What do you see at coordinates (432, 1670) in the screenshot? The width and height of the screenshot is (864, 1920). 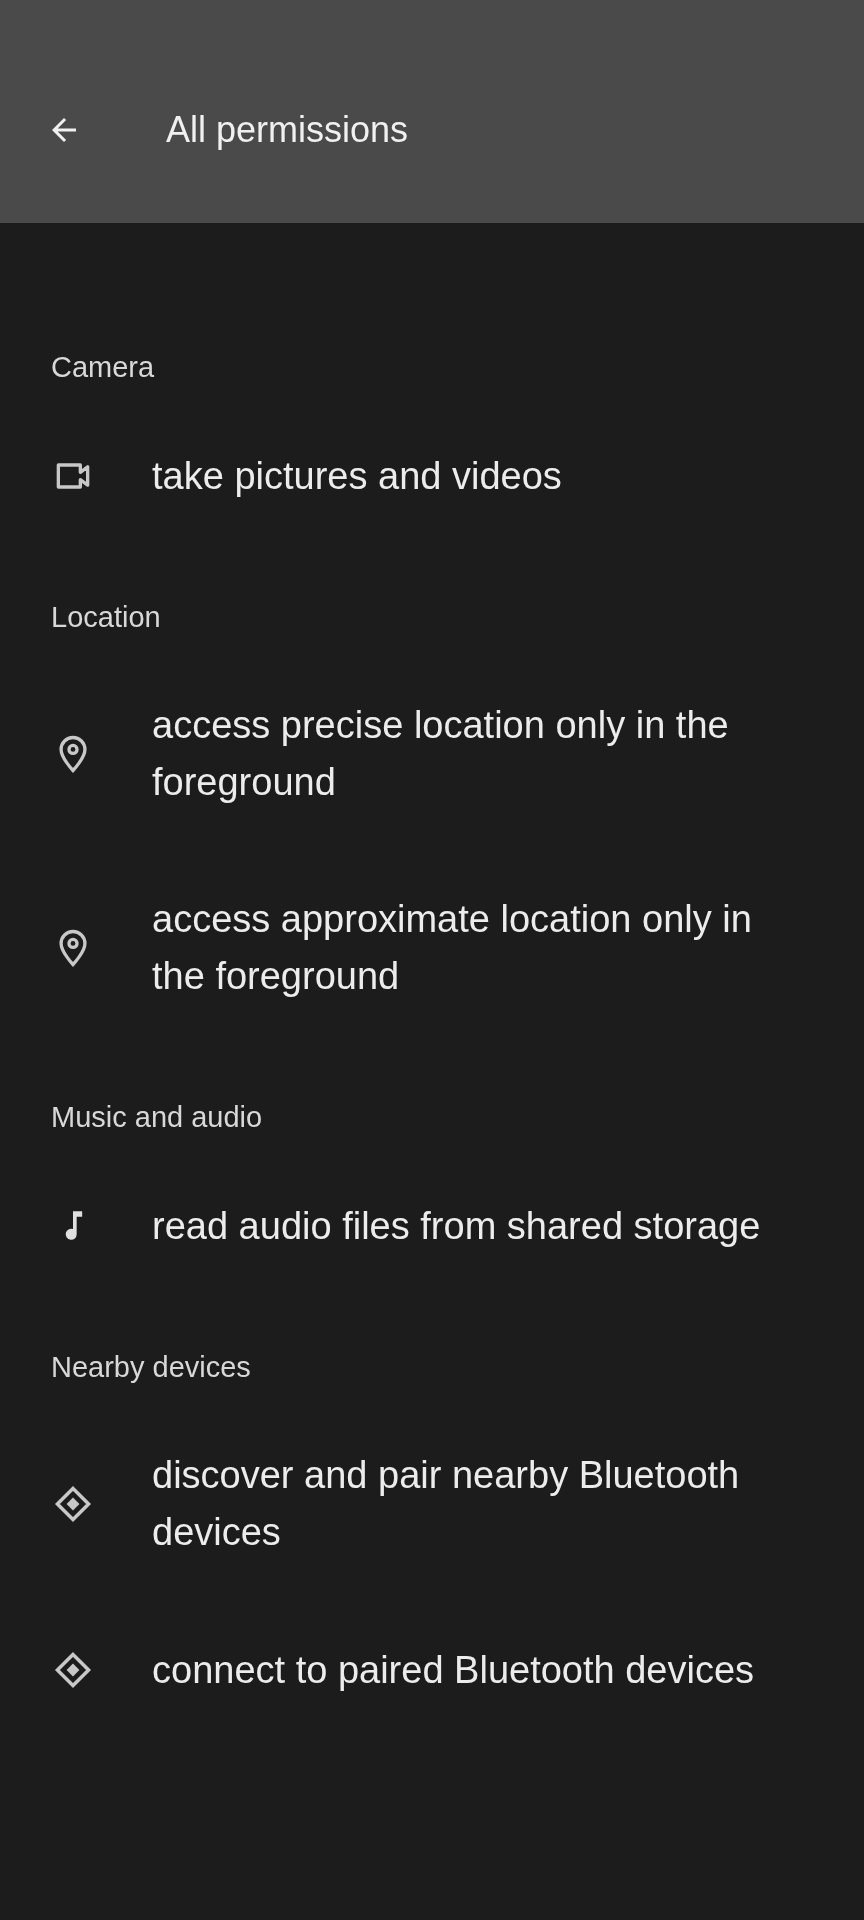 I see `permission-item: connect to paired Bluetooth devices` at bounding box center [432, 1670].